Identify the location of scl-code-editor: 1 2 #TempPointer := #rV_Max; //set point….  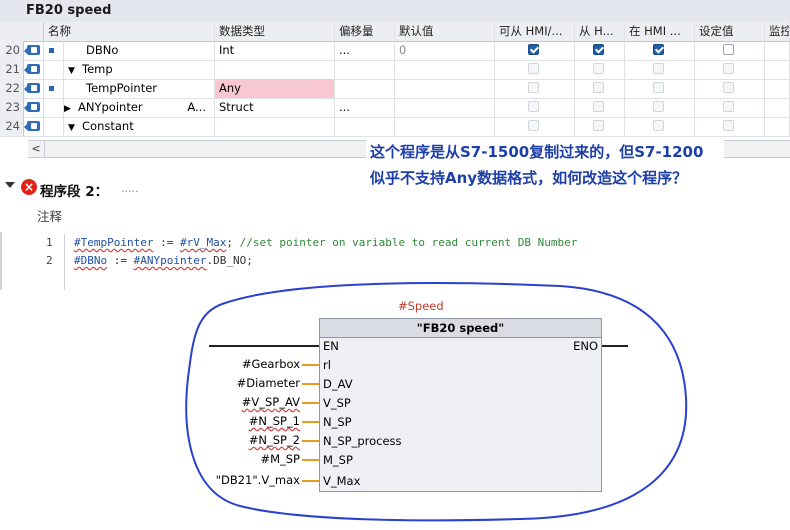
(395, 261).